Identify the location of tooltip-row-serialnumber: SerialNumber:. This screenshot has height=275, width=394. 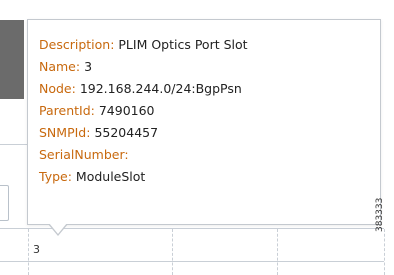
(143, 155).